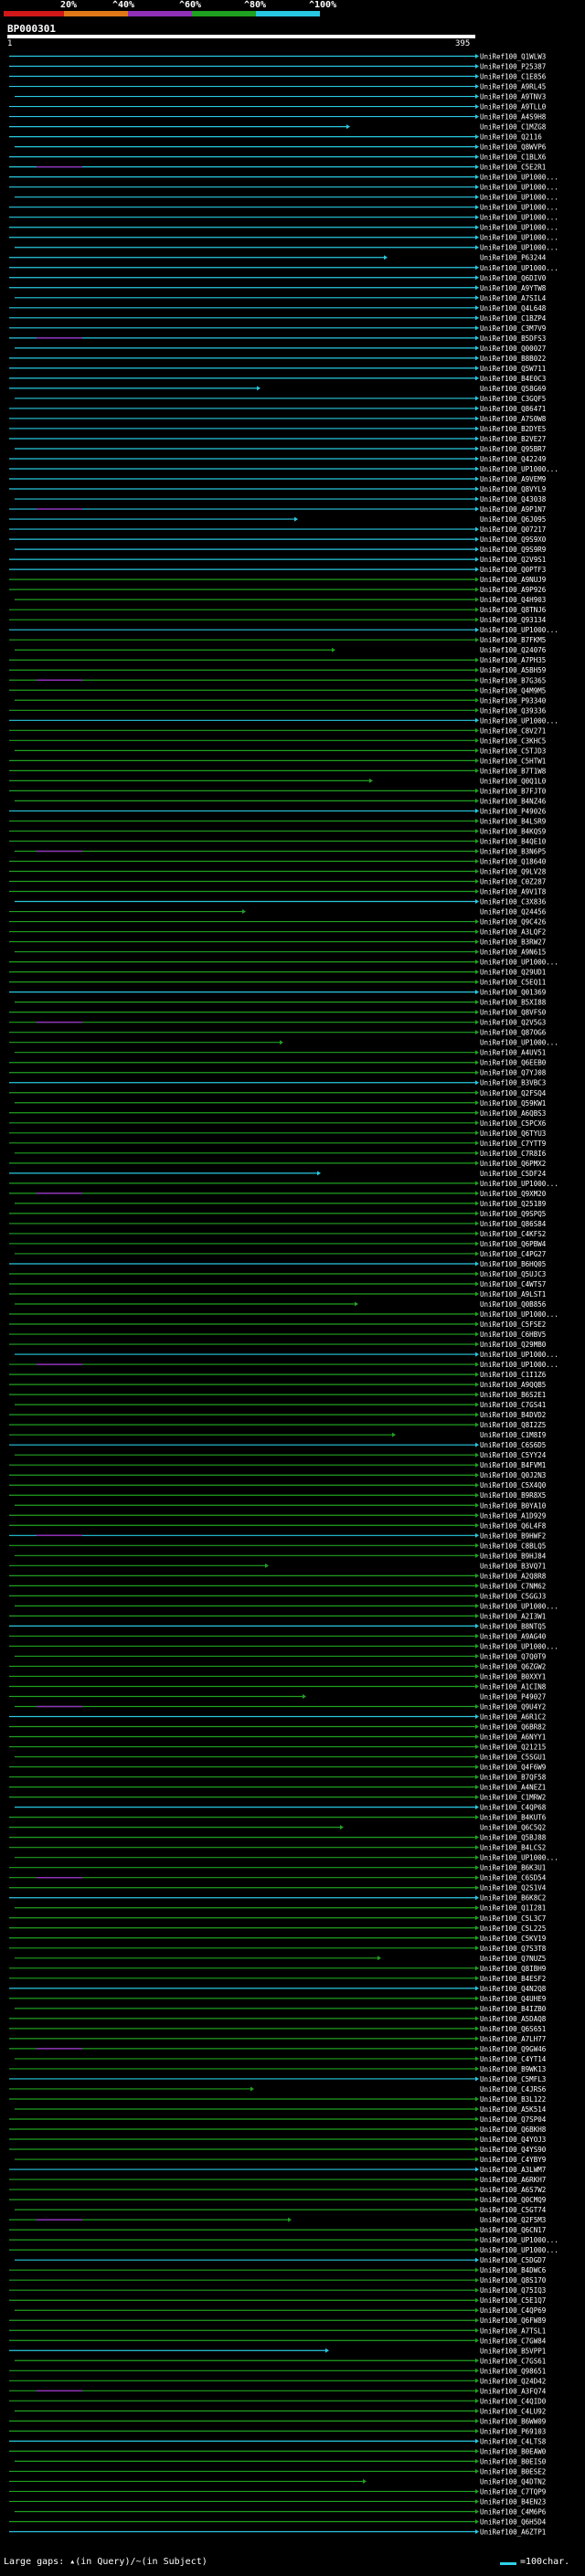 This screenshot has width=585, height=2576. What do you see at coordinates (513, 57) in the screenshot?
I see `hit-id-label: UniRef100_Q1WLW3` at bounding box center [513, 57].